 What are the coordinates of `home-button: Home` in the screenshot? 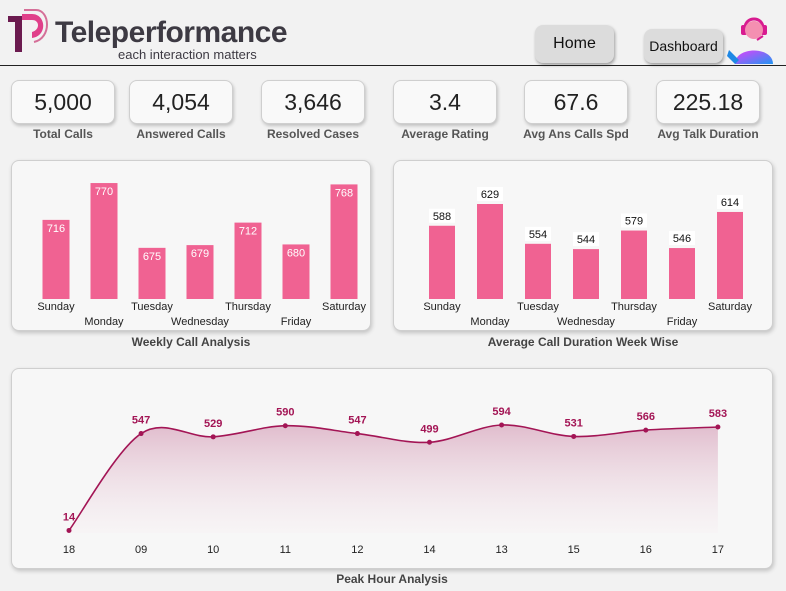 It's located at (574, 44).